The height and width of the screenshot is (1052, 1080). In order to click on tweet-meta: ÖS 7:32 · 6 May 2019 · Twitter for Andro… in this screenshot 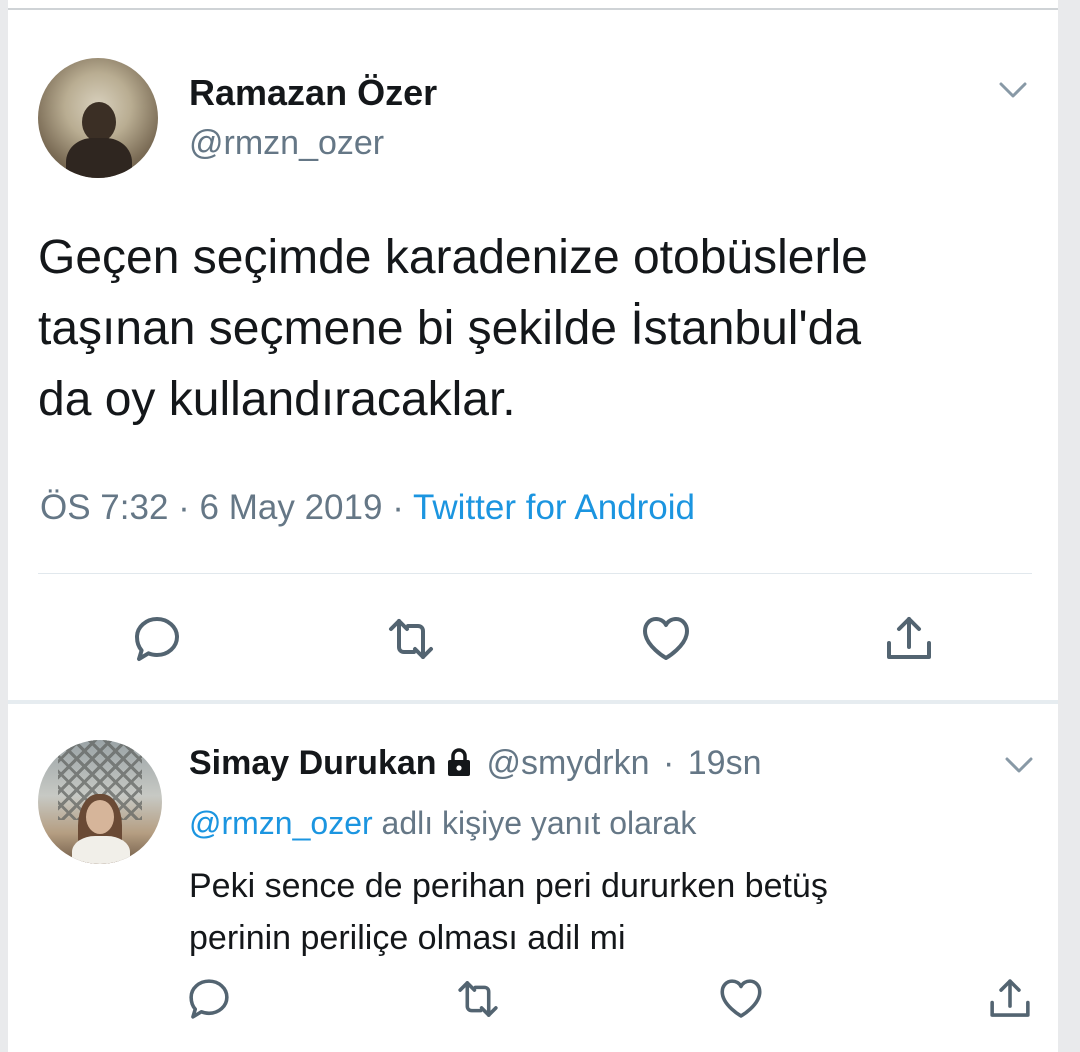, I will do `click(367, 508)`.